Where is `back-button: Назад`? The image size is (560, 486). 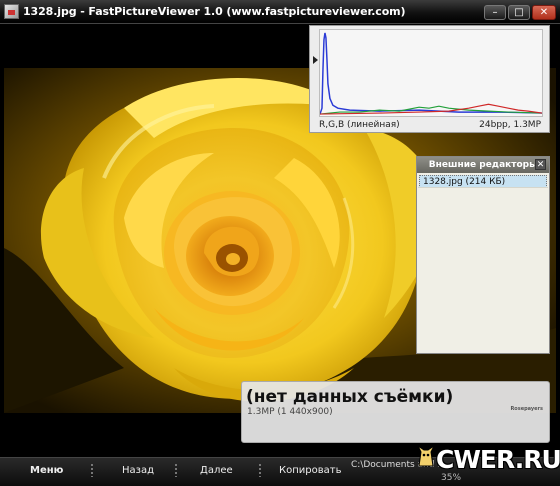 back-button: Назад is located at coordinates (138, 470).